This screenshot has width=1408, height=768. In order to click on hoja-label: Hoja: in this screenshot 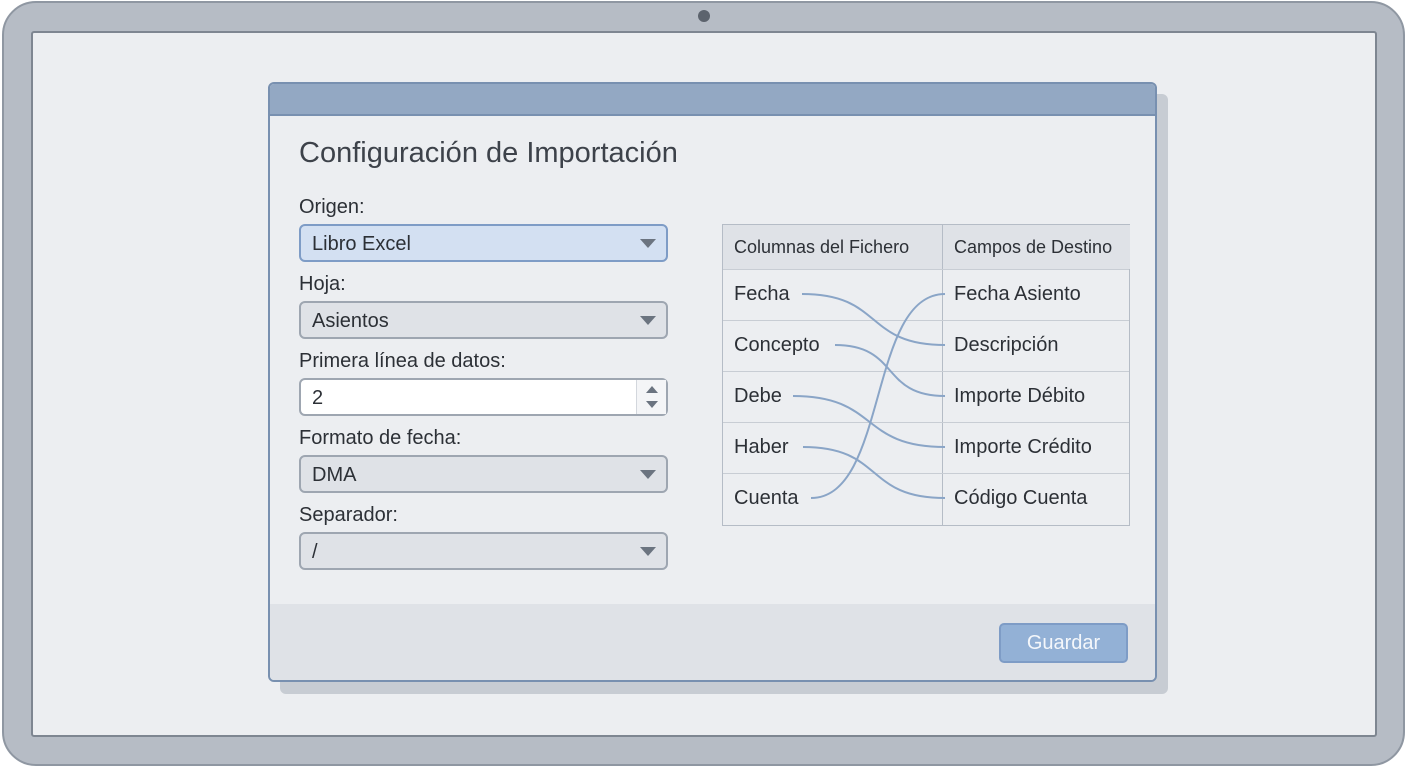, I will do `click(322, 284)`.